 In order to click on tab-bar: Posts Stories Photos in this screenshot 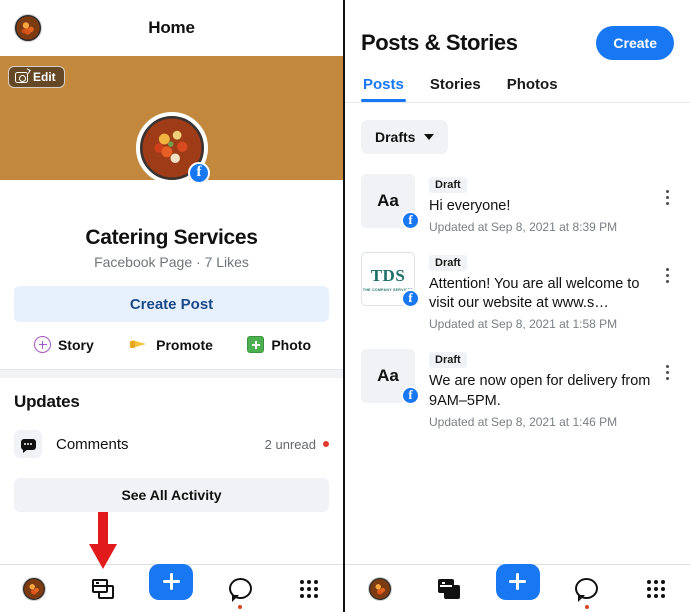, I will do `click(517, 81)`.